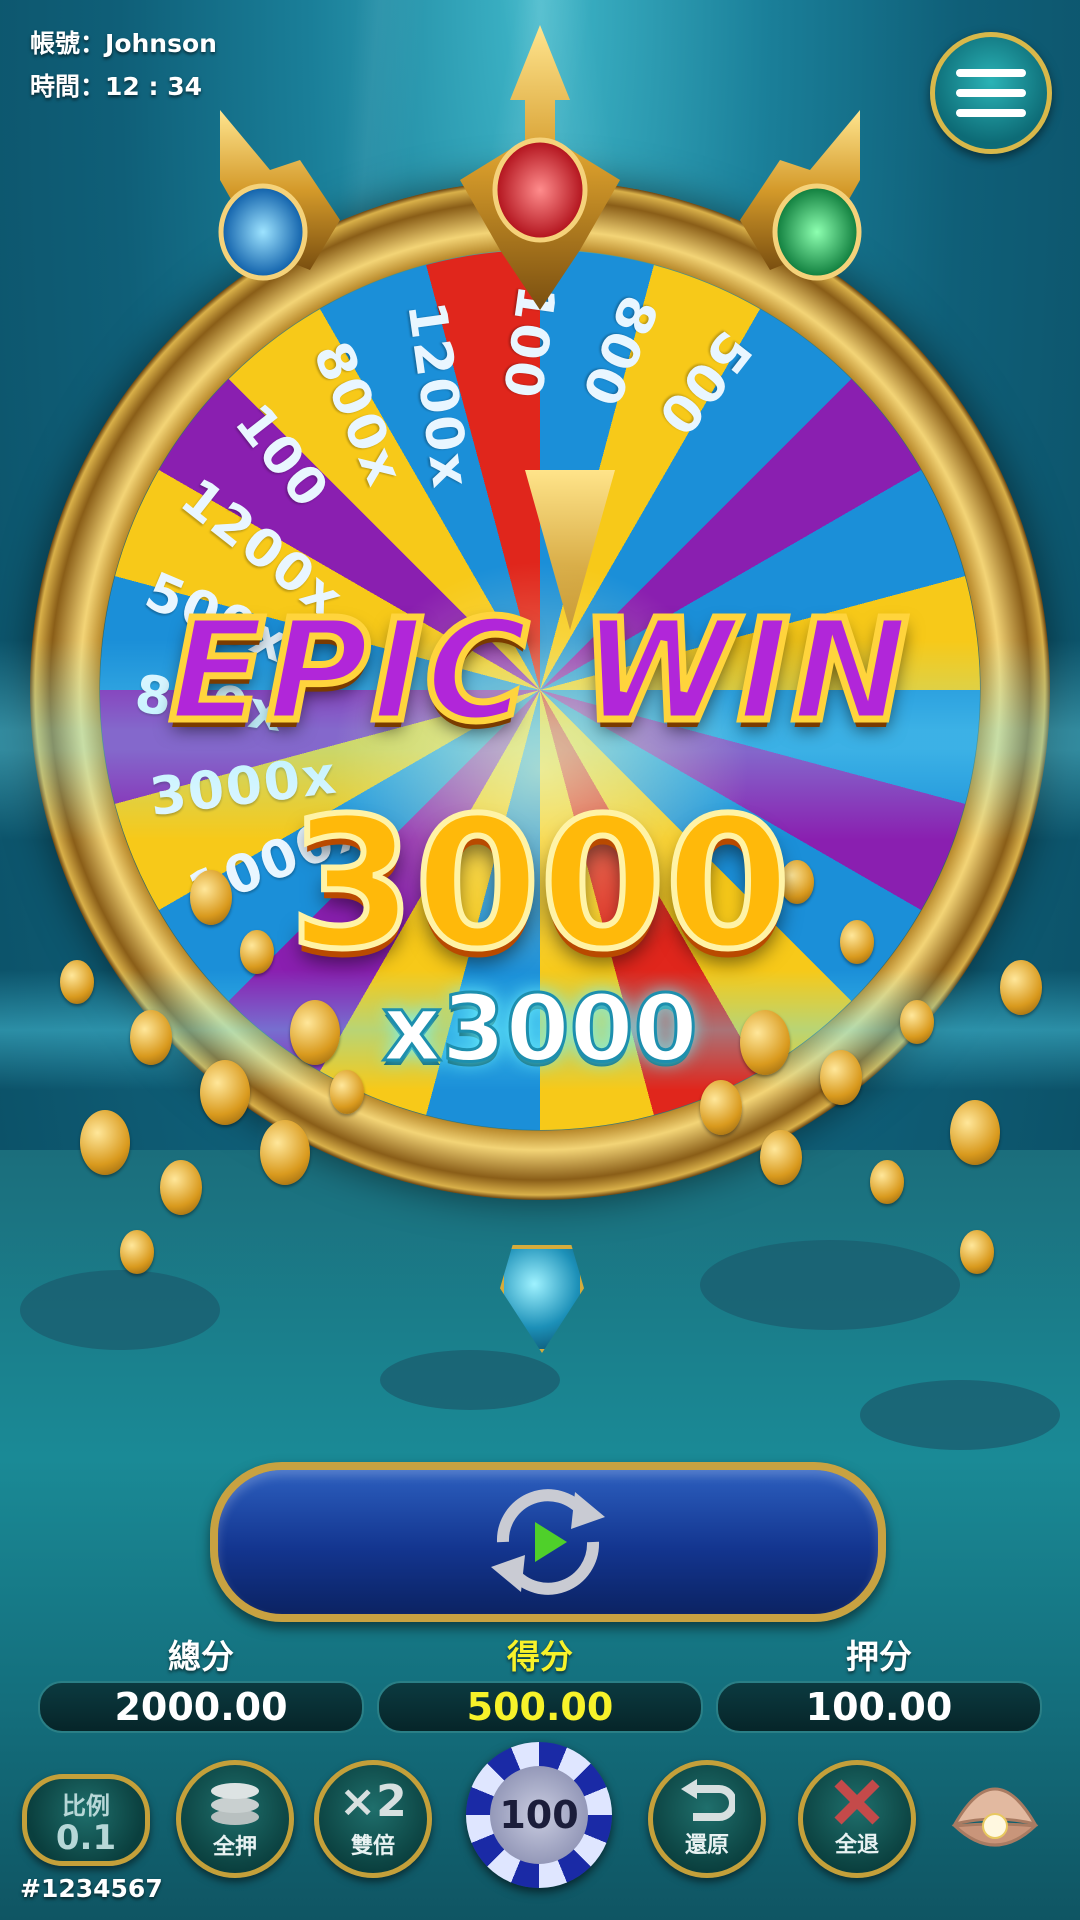 The height and width of the screenshot is (1920, 1080). Describe the element at coordinates (540, 1029) in the screenshot. I see `win-multiplier: x3000` at that location.